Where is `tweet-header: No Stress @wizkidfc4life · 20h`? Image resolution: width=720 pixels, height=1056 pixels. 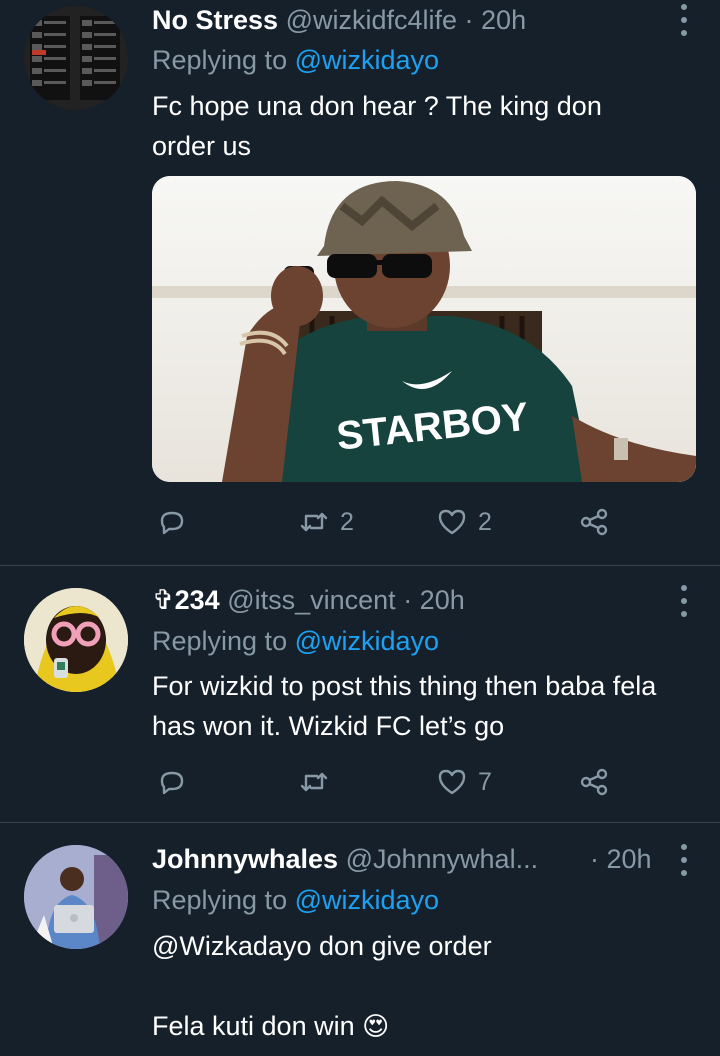 tweet-header: No Stress @wizkidfc4life · 20h is located at coordinates (406, 20).